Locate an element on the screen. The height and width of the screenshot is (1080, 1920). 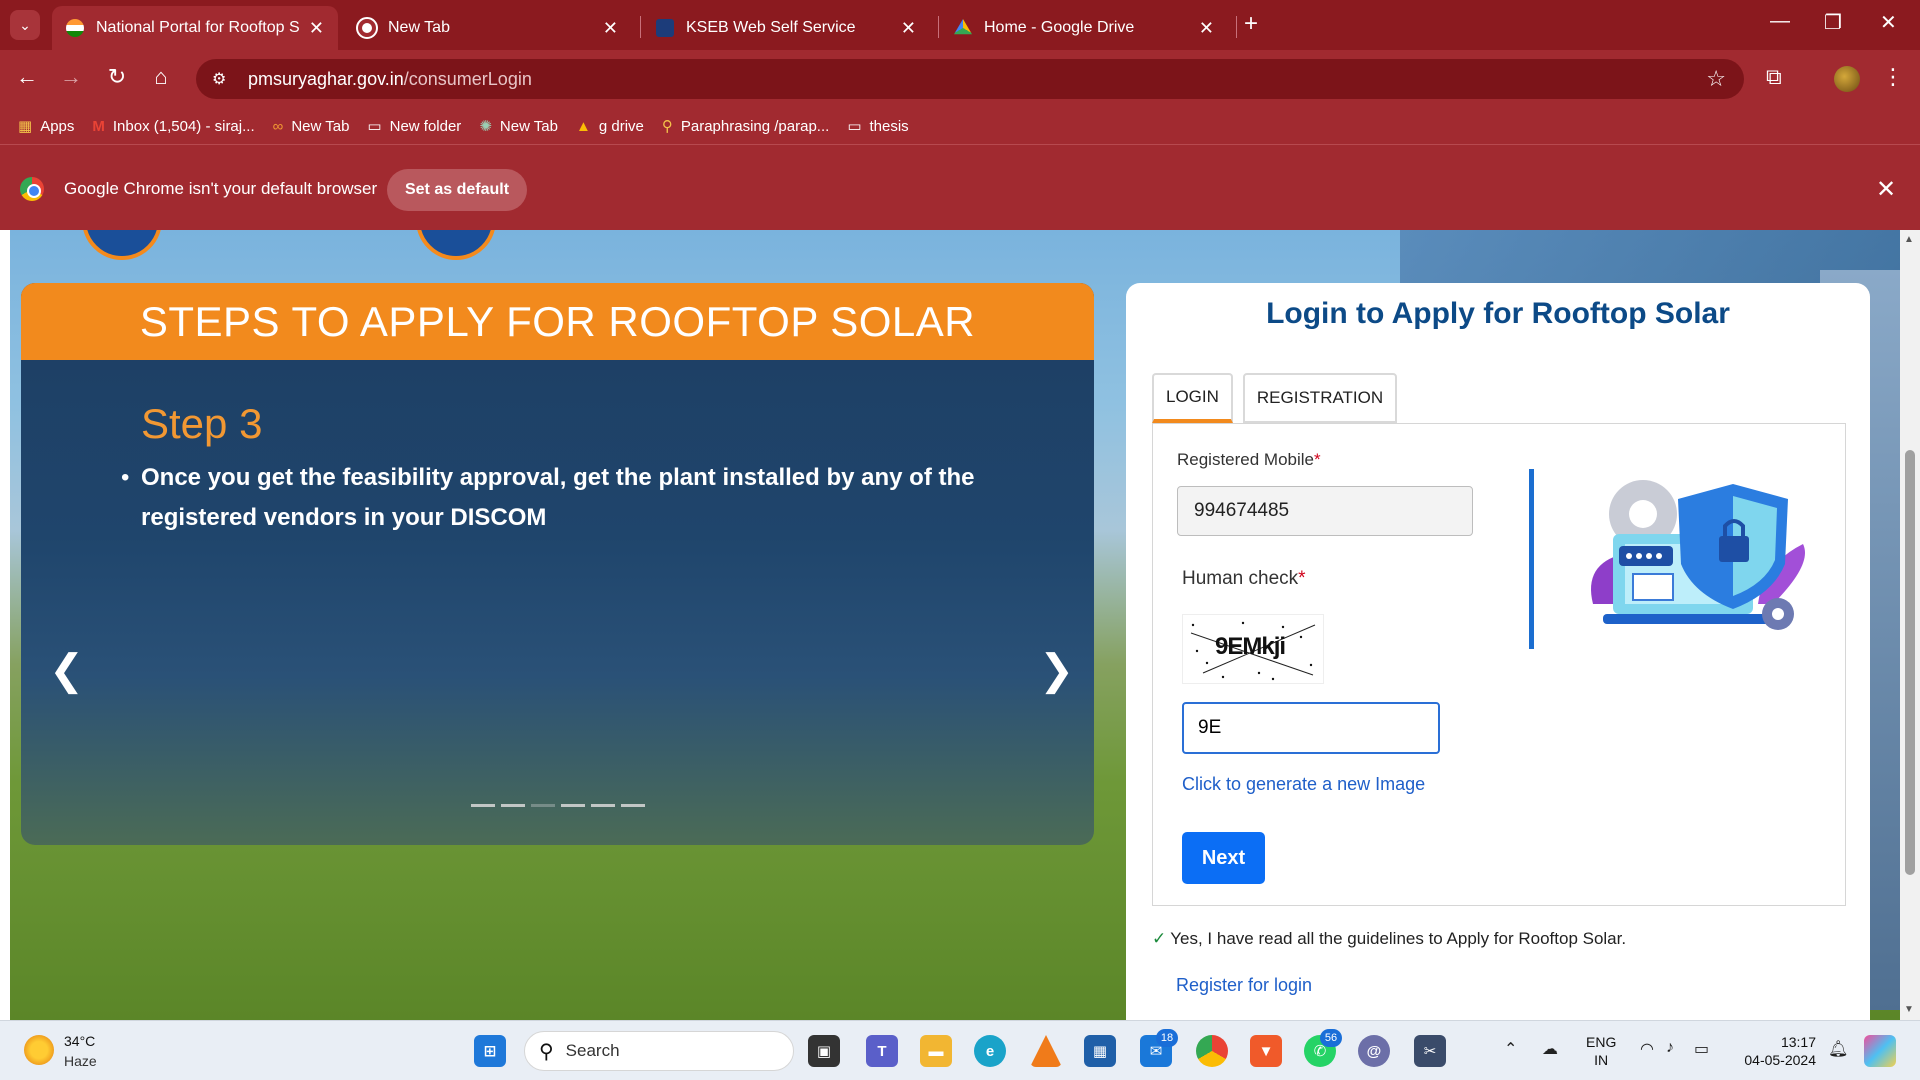
page-scrollbar: ▲ ▼ is located at coordinates (1910, 625).